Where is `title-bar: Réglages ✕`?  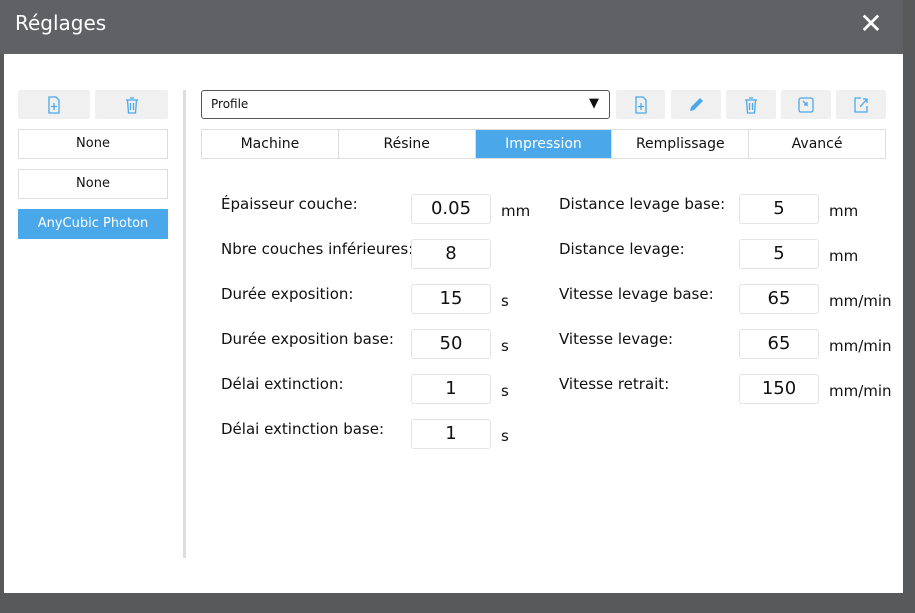 title-bar: Réglages ✕ is located at coordinates (451, 27).